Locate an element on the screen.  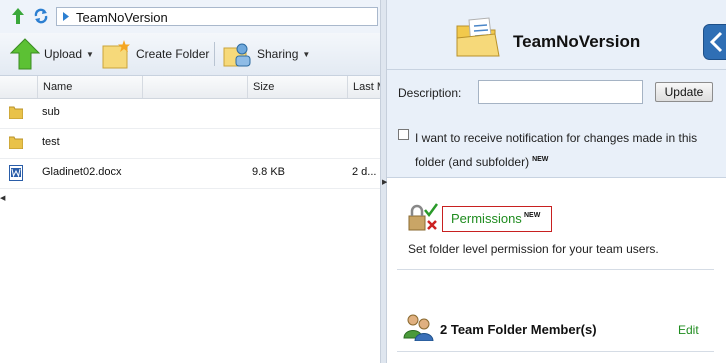
edit-members-link: Edit is located at coordinates (688, 330).